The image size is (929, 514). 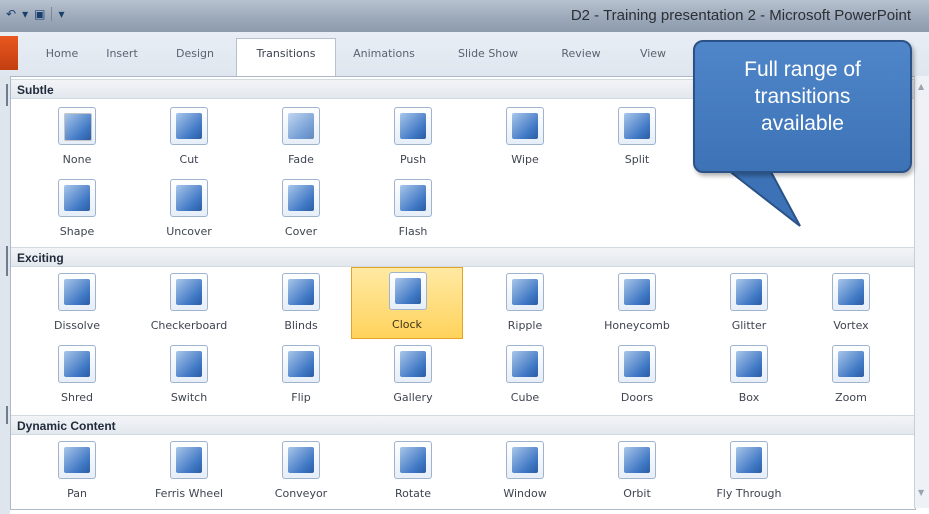 What do you see at coordinates (77, 325) in the screenshot?
I see `transition-label: Dissolve` at bounding box center [77, 325].